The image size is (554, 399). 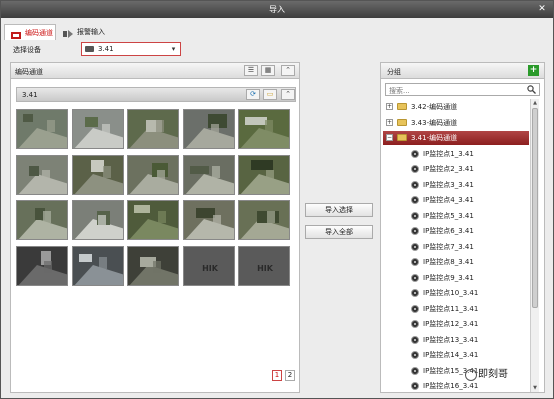 I want to click on refresh-icon: ⟳, so click(x=253, y=94).